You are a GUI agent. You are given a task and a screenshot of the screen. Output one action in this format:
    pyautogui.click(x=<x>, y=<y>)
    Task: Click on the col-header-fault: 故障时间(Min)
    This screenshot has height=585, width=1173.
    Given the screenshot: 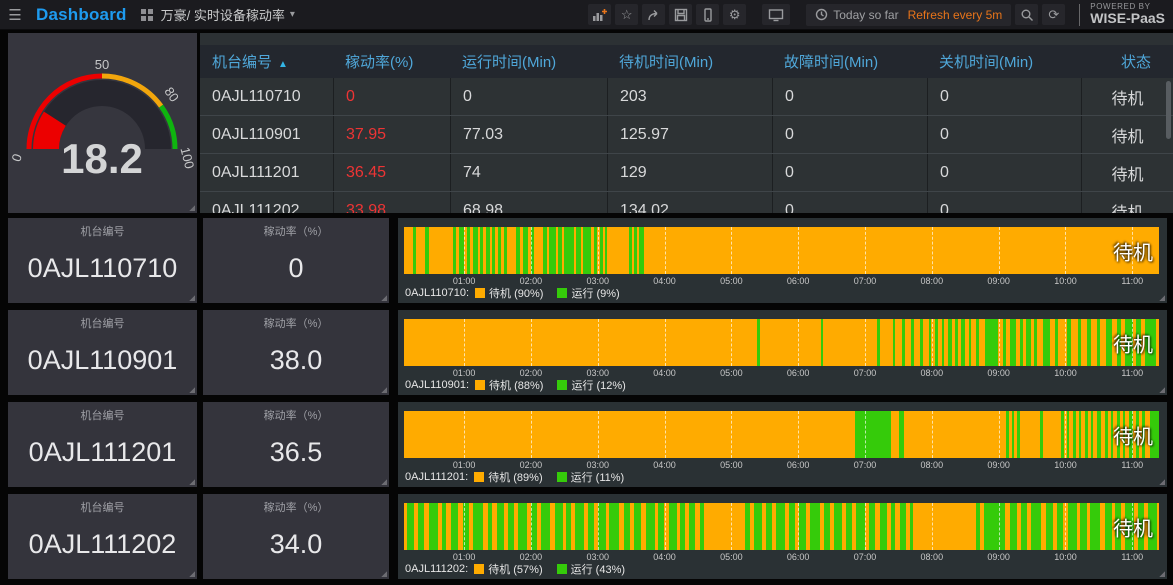 What is the action you would take?
    pyautogui.click(x=849, y=61)
    